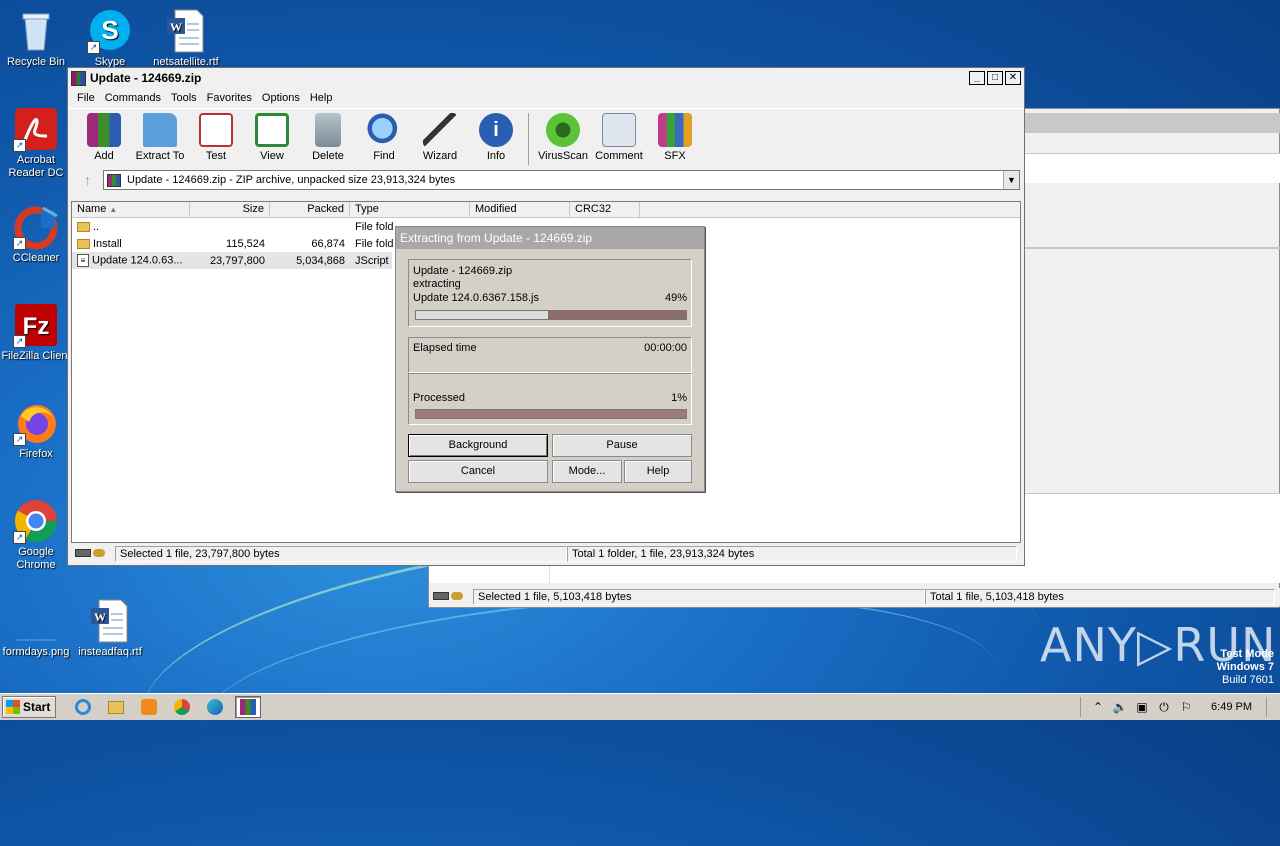 This screenshot has height=846, width=1280. I want to click on column-packed: Packed, so click(310, 209).